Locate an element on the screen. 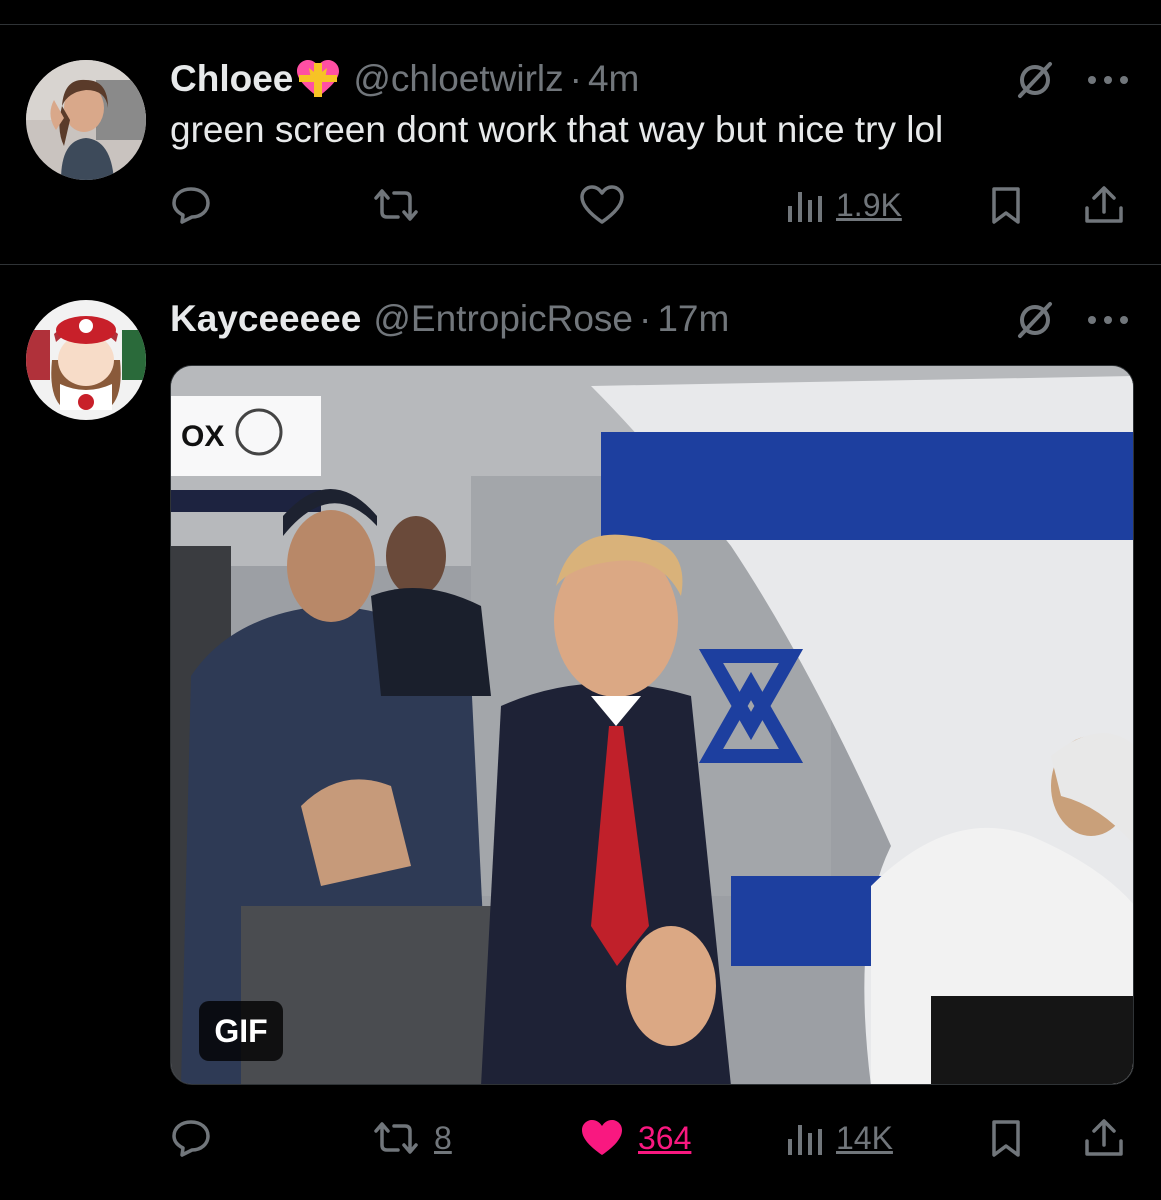  views-button: 14K is located at coordinates (838, 1138).